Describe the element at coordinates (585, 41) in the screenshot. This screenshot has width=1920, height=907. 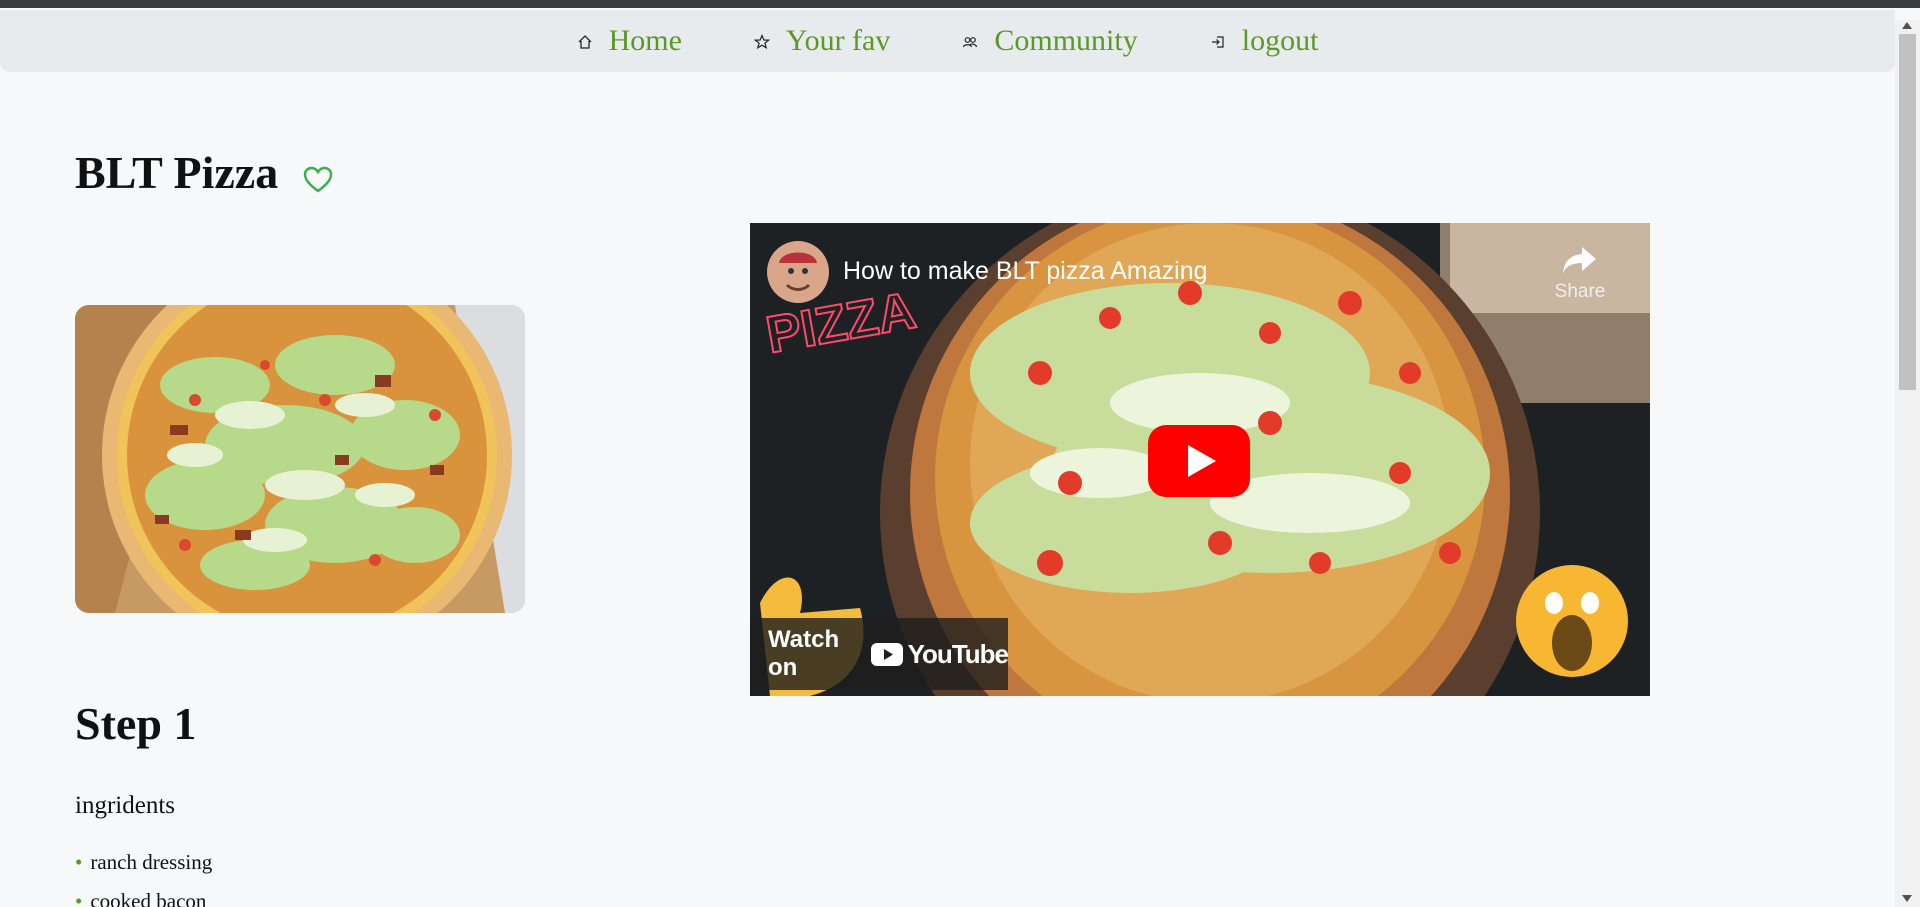
I see `home-icon` at that location.